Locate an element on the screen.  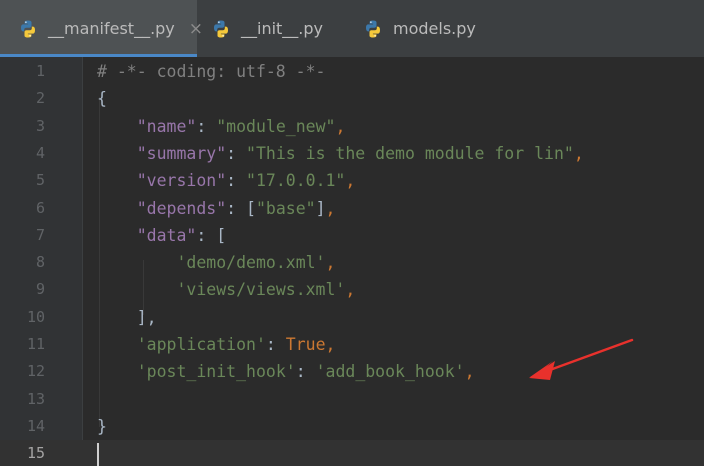
editor-tab-bar: __manifest__.py × __init__.py models.py is located at coordinates (352, 28).